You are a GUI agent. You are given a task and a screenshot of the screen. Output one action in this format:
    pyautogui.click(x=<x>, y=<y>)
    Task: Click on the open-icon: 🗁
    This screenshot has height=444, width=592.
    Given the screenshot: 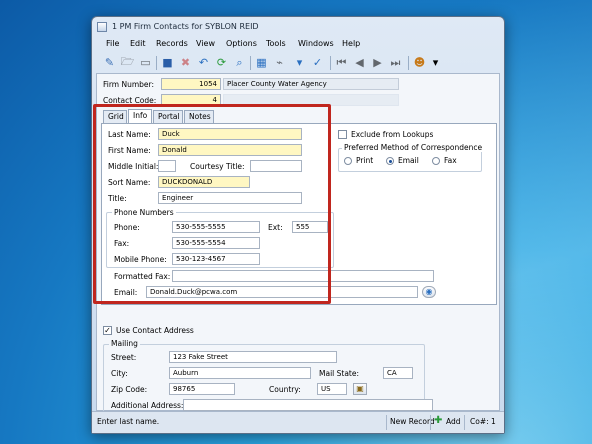 What is the action you would take?
    pyautogui.click(x=127, y=62)
    